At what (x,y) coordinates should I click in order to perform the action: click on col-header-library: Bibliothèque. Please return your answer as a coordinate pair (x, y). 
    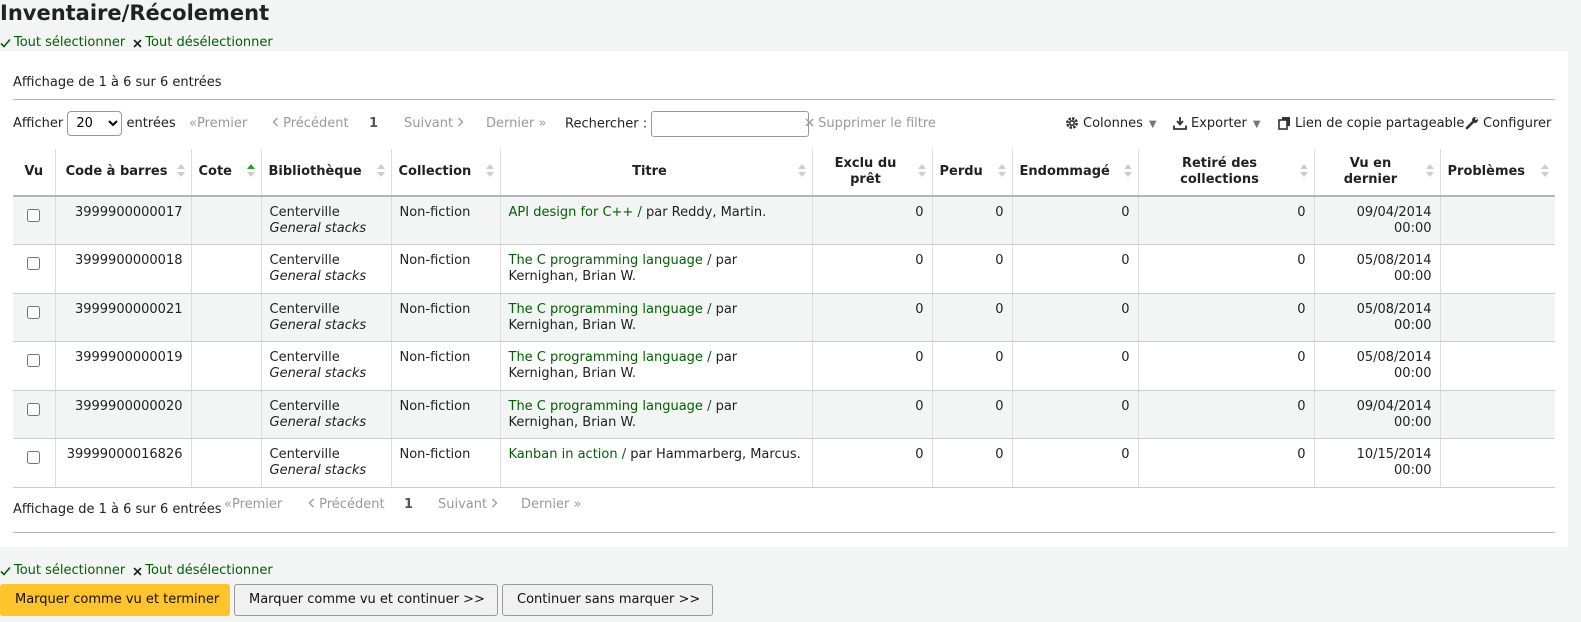
    Looking at the image, I should click on (326, 173).